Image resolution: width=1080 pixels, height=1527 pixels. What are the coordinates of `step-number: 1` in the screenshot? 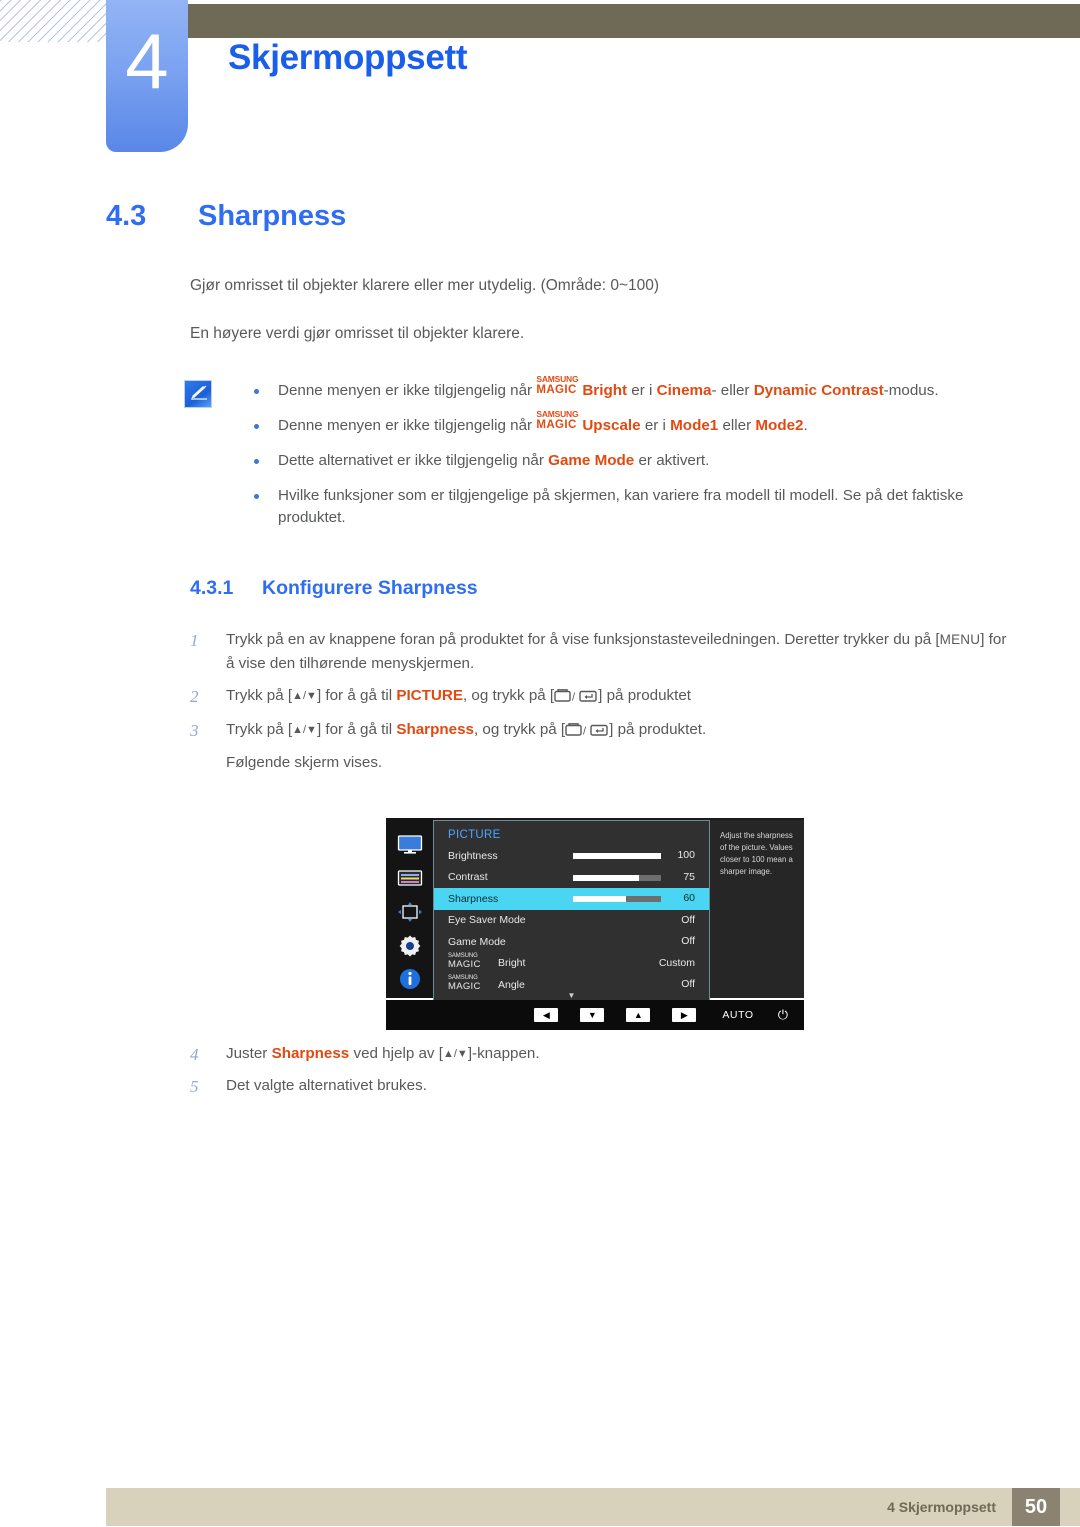 It's located at (194, 641).